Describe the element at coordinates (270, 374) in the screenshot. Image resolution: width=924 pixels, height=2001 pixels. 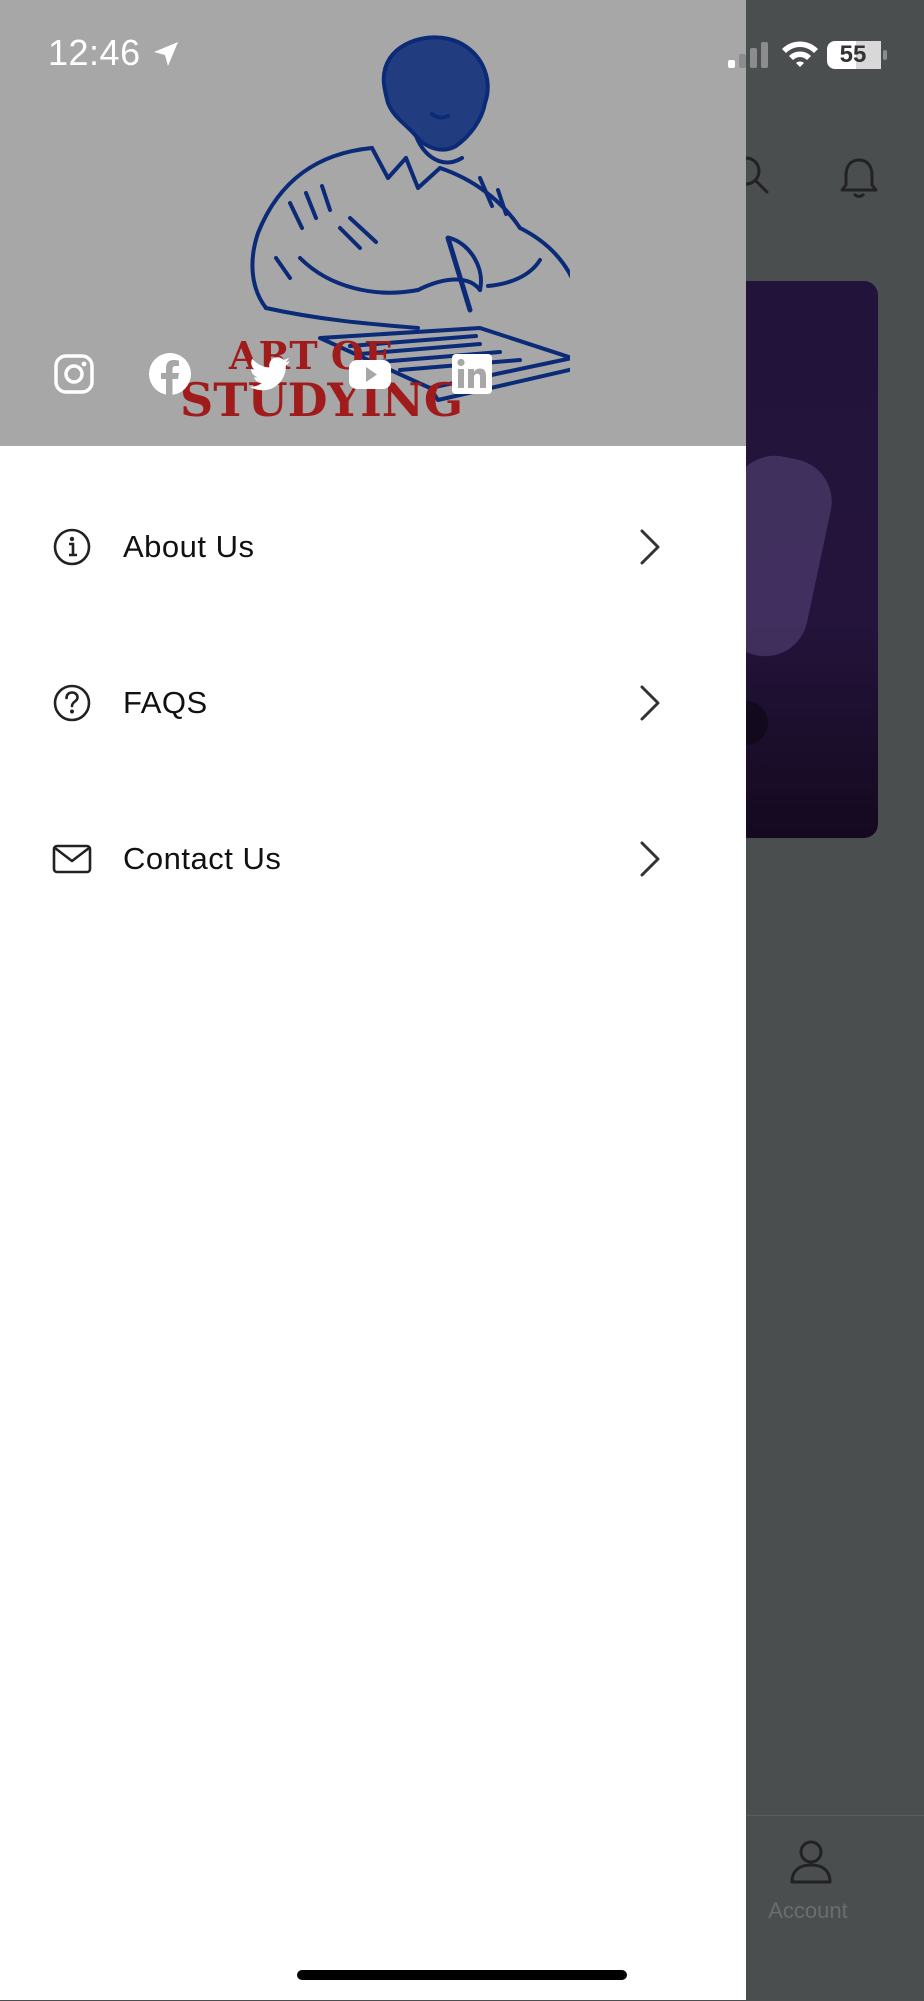
I see `twitter-icon` at that location.